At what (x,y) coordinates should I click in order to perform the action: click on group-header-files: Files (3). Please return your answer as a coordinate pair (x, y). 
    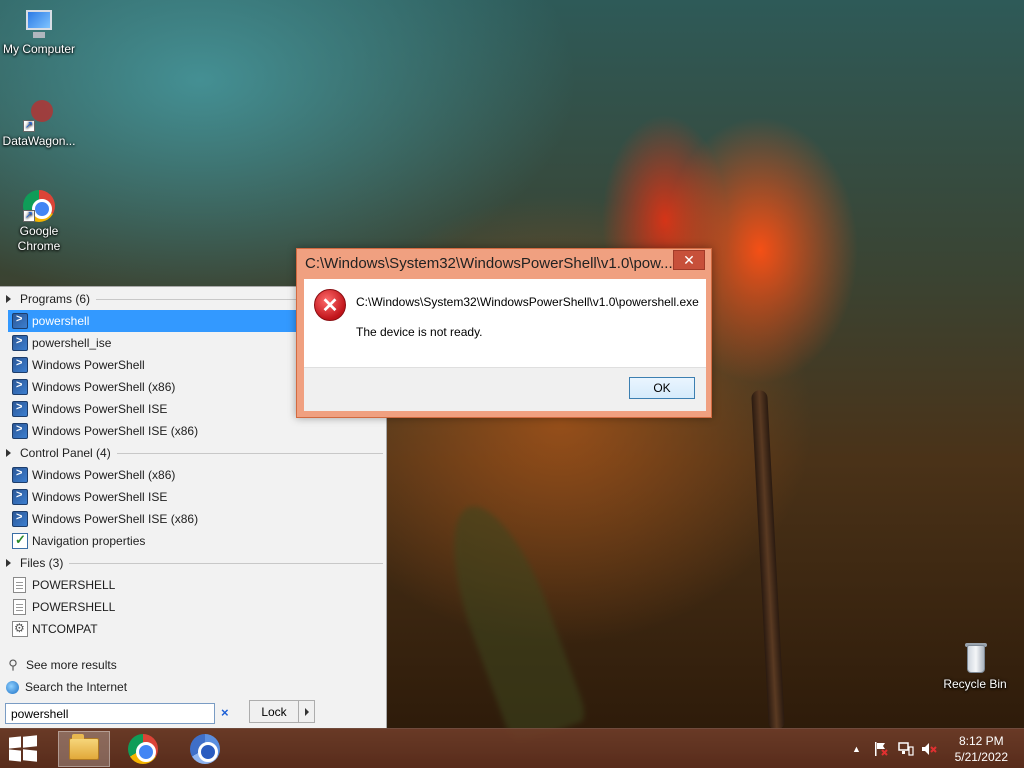
    Looking at the image, I should click on (193, 563).